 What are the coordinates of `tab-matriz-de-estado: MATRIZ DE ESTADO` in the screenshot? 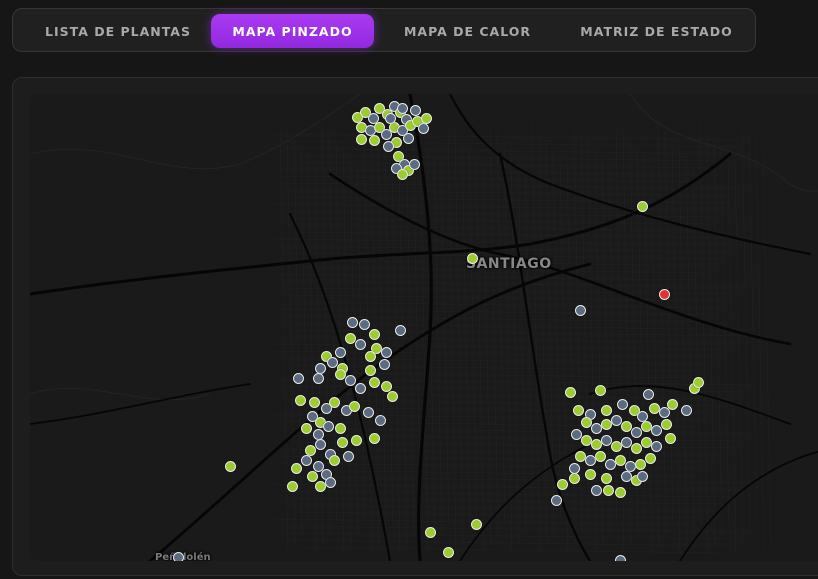 It's located at (656, 31).